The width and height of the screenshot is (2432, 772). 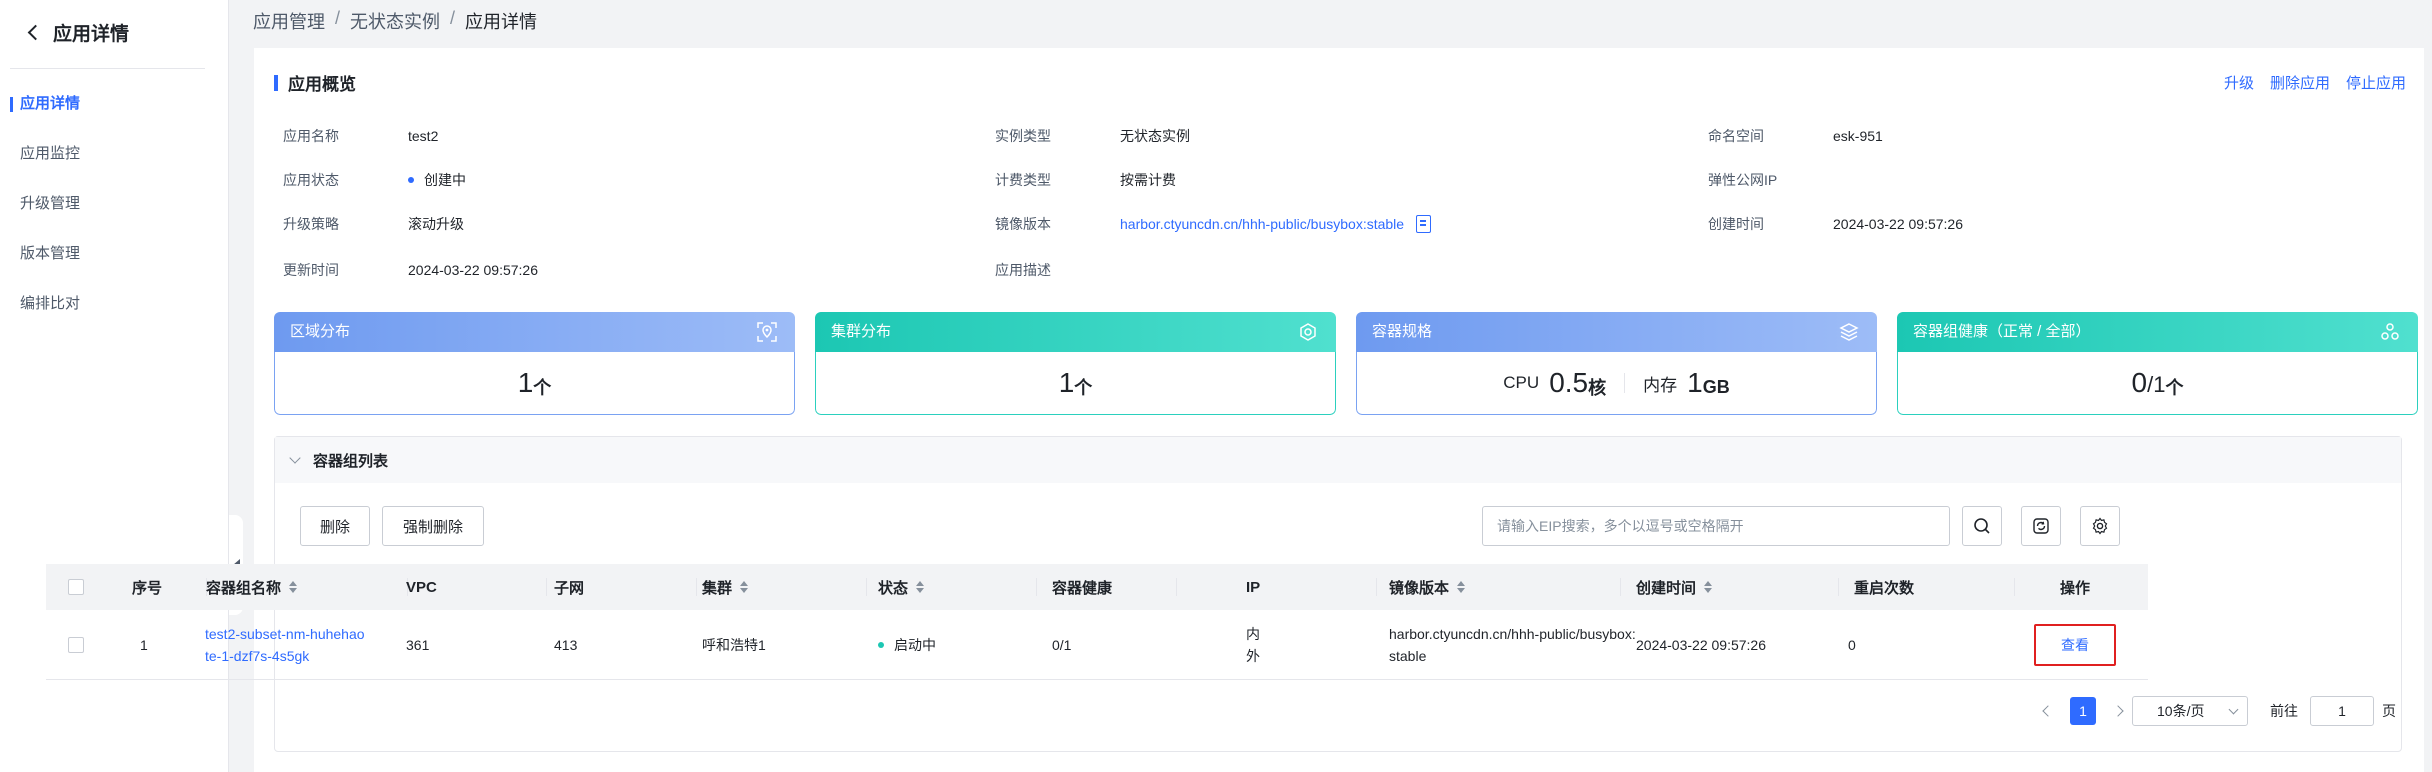 I want to click on page-suffix: 页, so click(x=2389, y=711).